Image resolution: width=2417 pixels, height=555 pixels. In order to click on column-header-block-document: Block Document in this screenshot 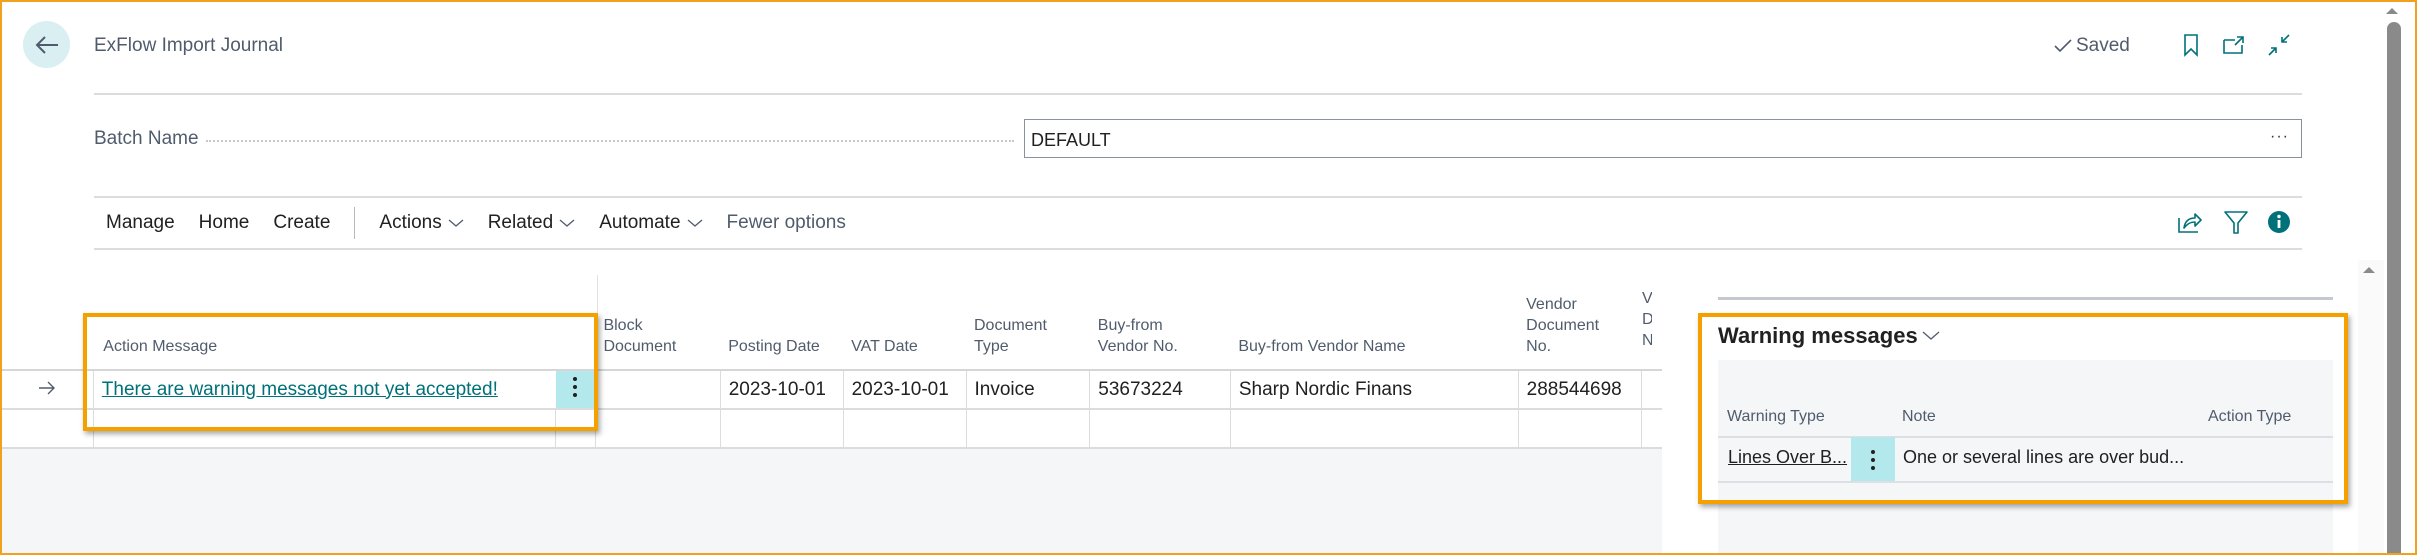, I will do `click(658, 320)`.